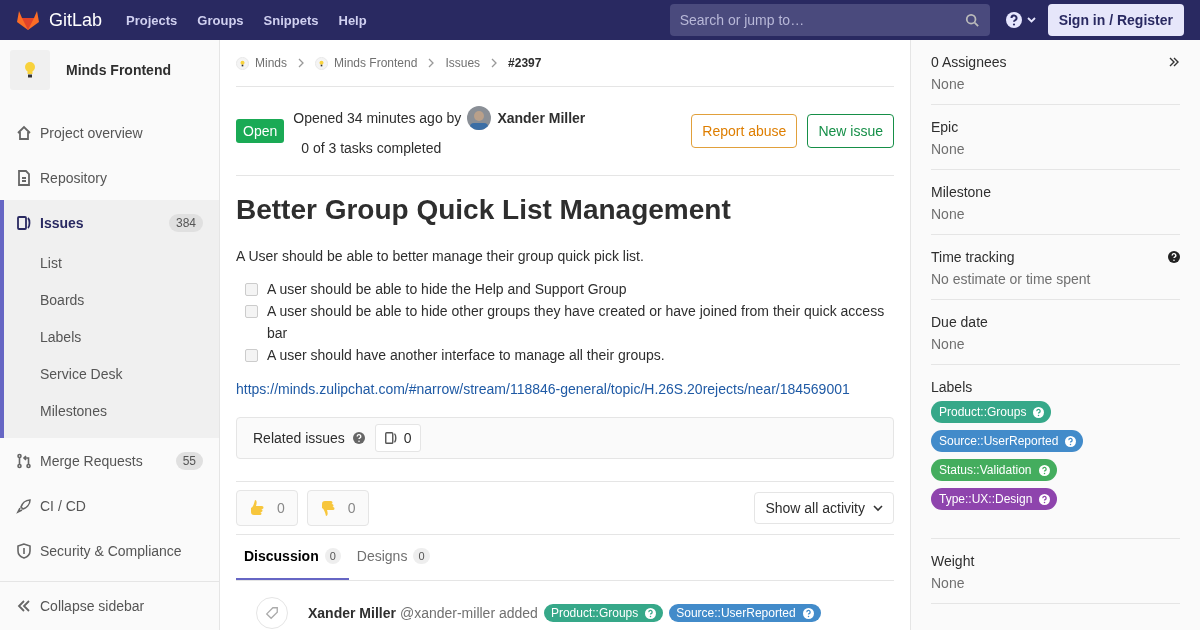 The width and height of the screenshot is (1200, 630). Describe the element at coordinates (440, 256) in the screenshot. I see `issue-description: A User should be able to better manage their group quick pick list.` at that location.